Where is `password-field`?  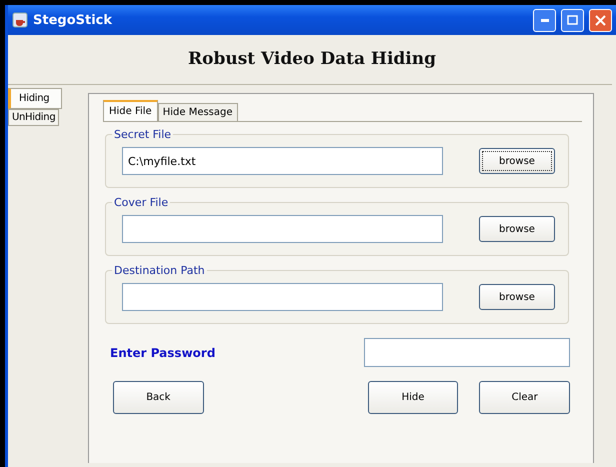 password-field is located at coordinates (467, 352).